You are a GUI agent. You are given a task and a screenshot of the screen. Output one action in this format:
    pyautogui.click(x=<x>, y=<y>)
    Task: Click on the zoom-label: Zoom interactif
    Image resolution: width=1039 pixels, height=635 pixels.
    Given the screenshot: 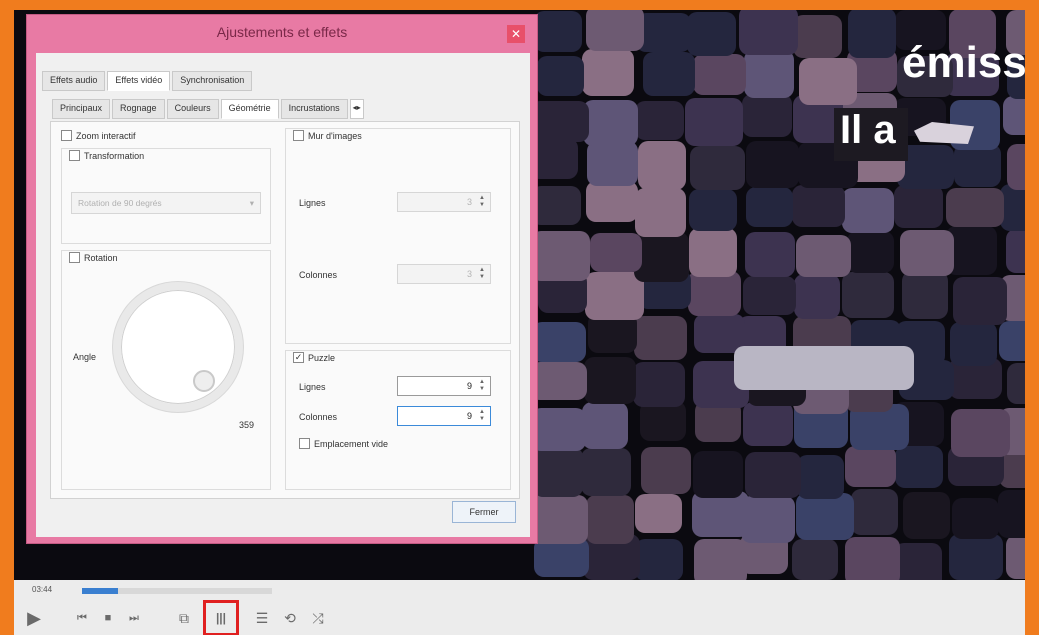 What is the action you would take?
    pyautogui.click(x=106, y=135)
    